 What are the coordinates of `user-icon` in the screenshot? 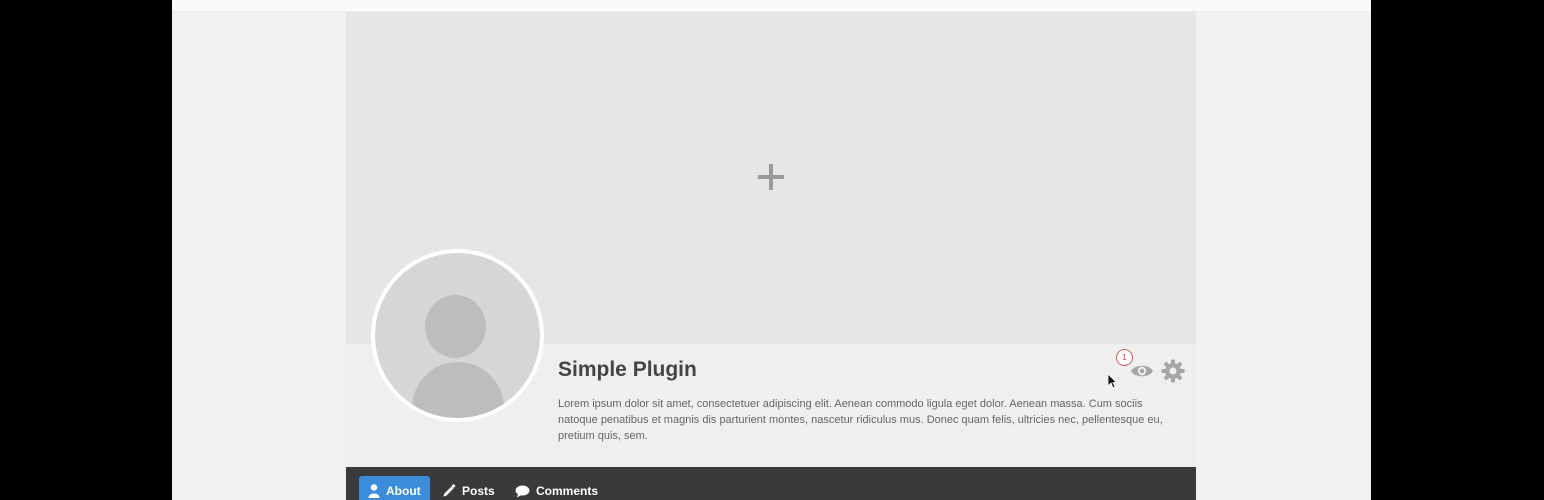 It's located at (374, 491).